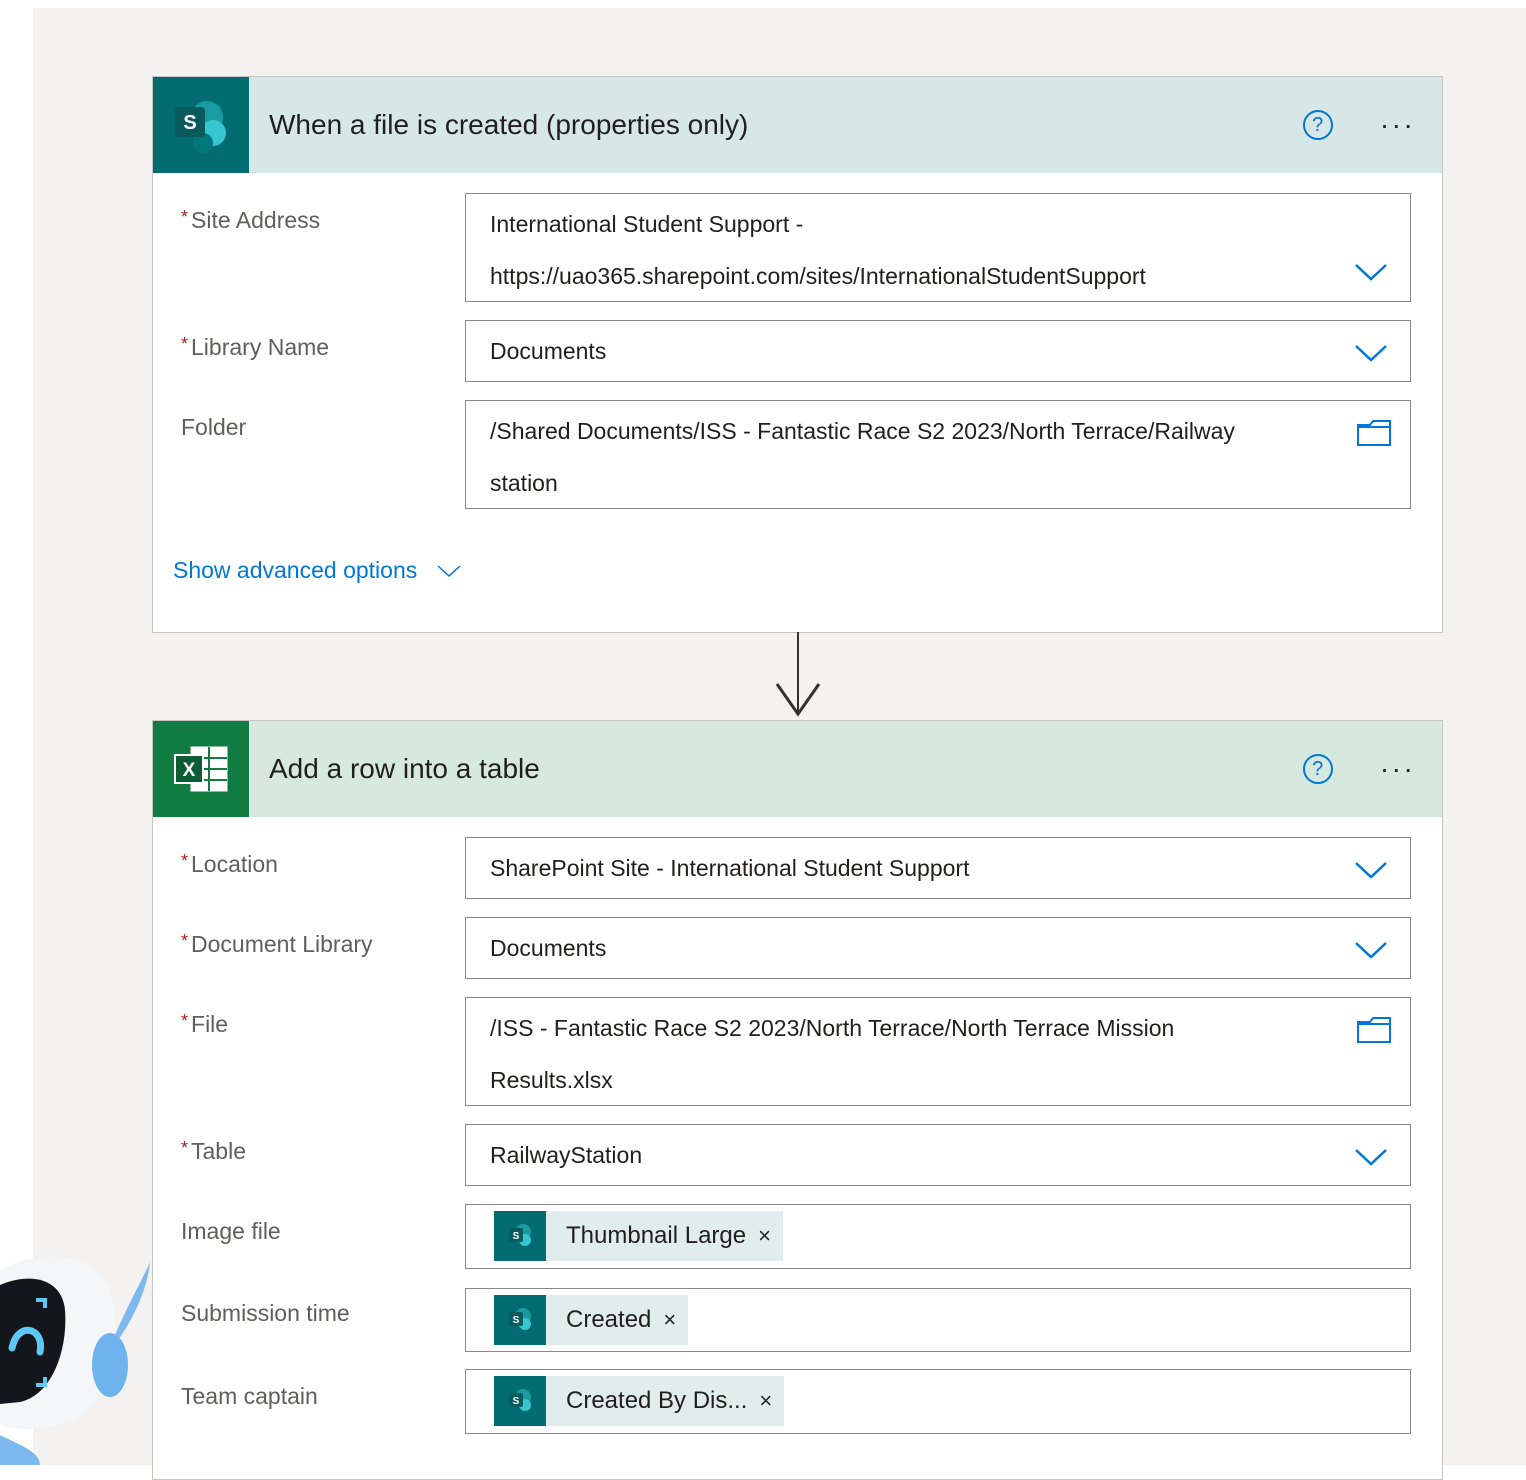  I want to click on table-label: * Table, so click(213, 1151).